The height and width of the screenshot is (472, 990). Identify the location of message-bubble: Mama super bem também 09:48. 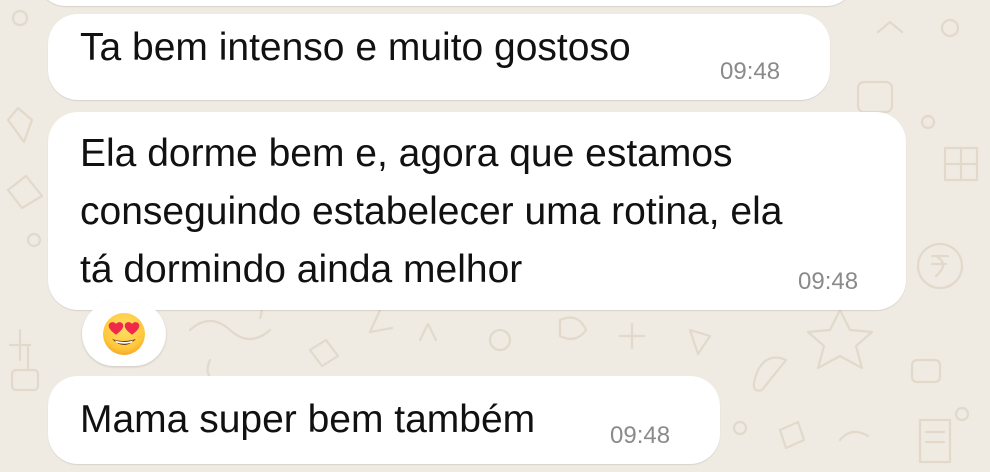
(384, 420).